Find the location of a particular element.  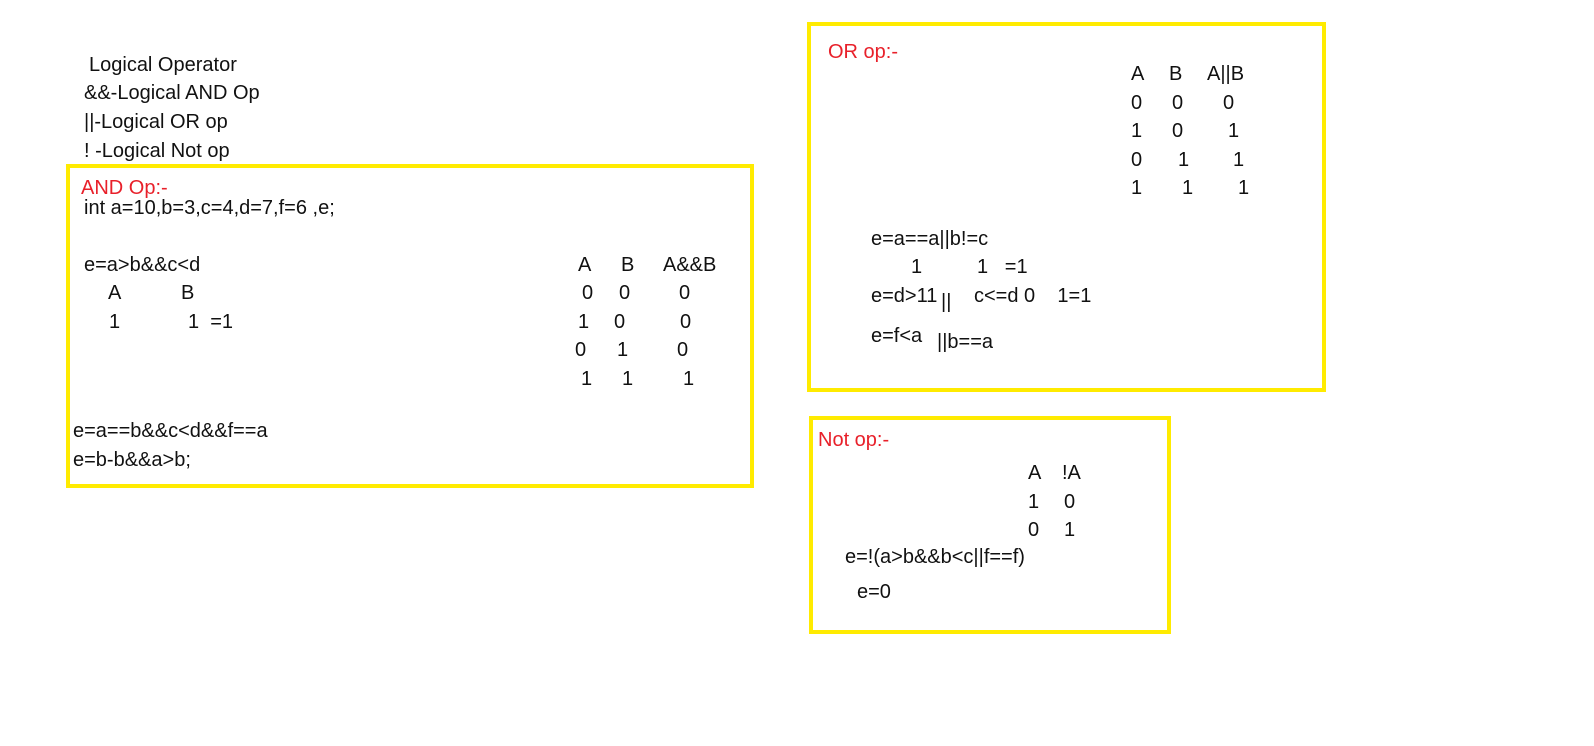

and-table-r1-result: 0 is located at coordinates (685, 293).